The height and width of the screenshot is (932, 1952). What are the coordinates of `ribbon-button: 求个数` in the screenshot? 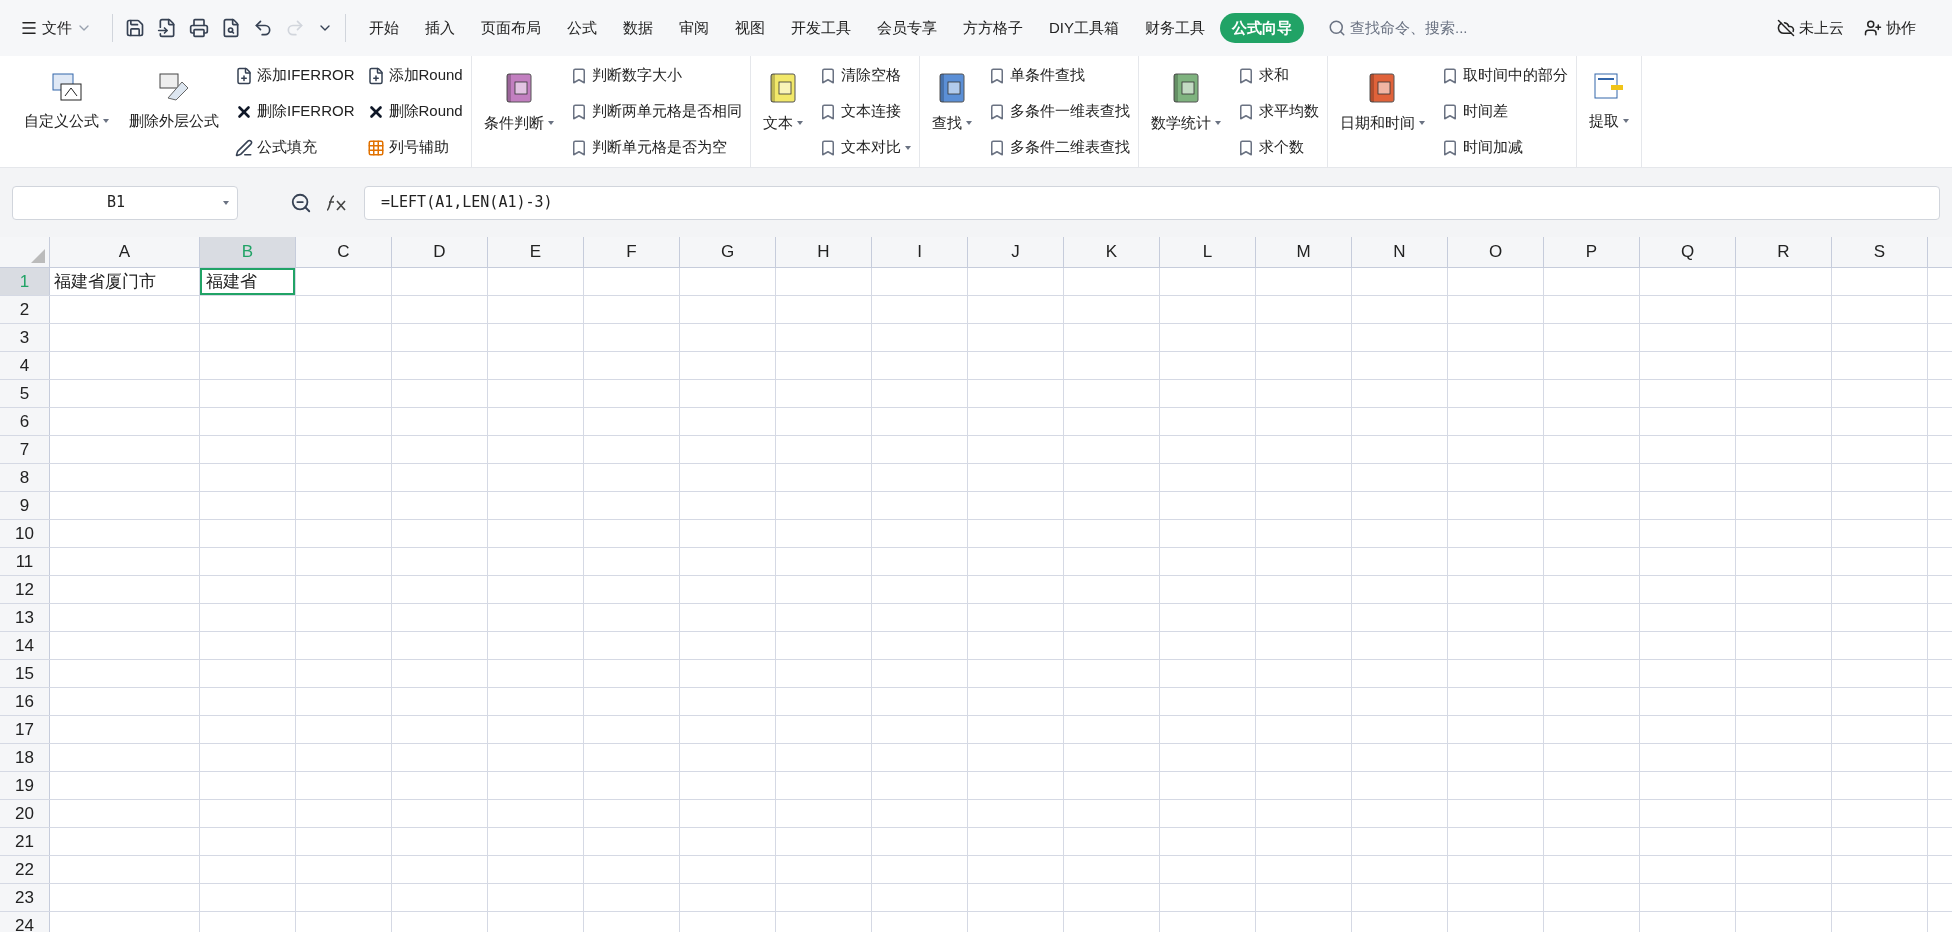 It's located at (1277, 147).